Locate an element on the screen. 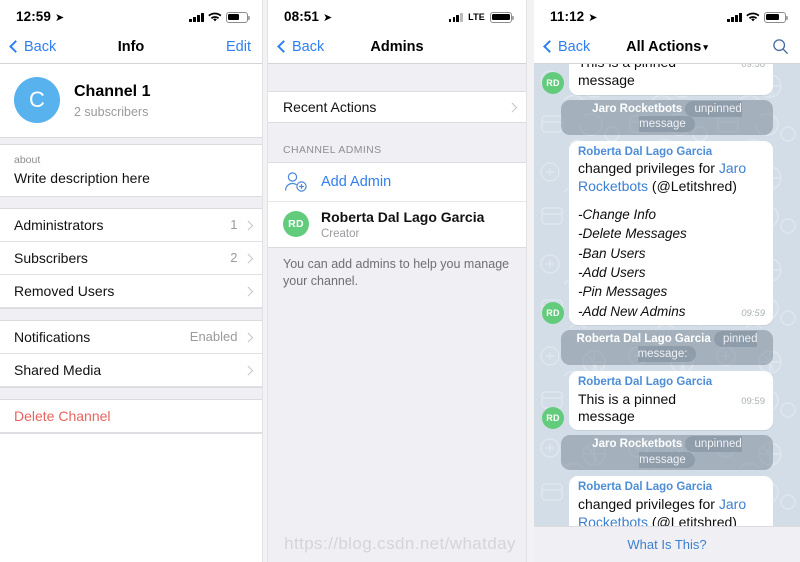  row-shared-media: Shared Media is located at coordinates (131, 370).